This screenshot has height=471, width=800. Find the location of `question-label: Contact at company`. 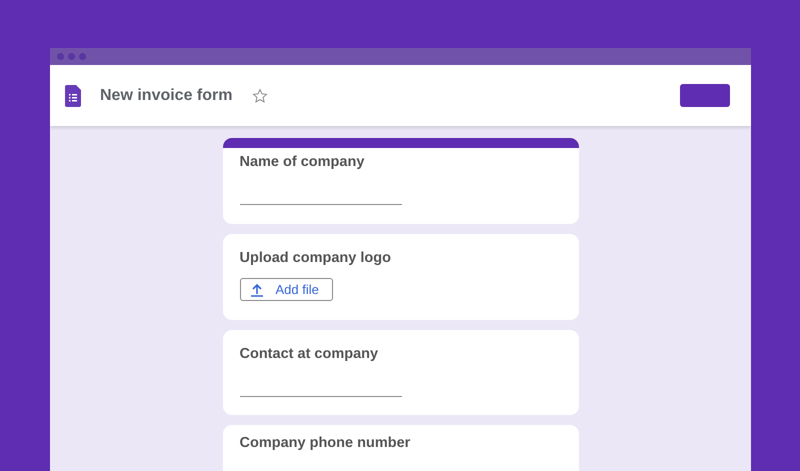

question-label: Contact at company is located at coordinates (310, 354).